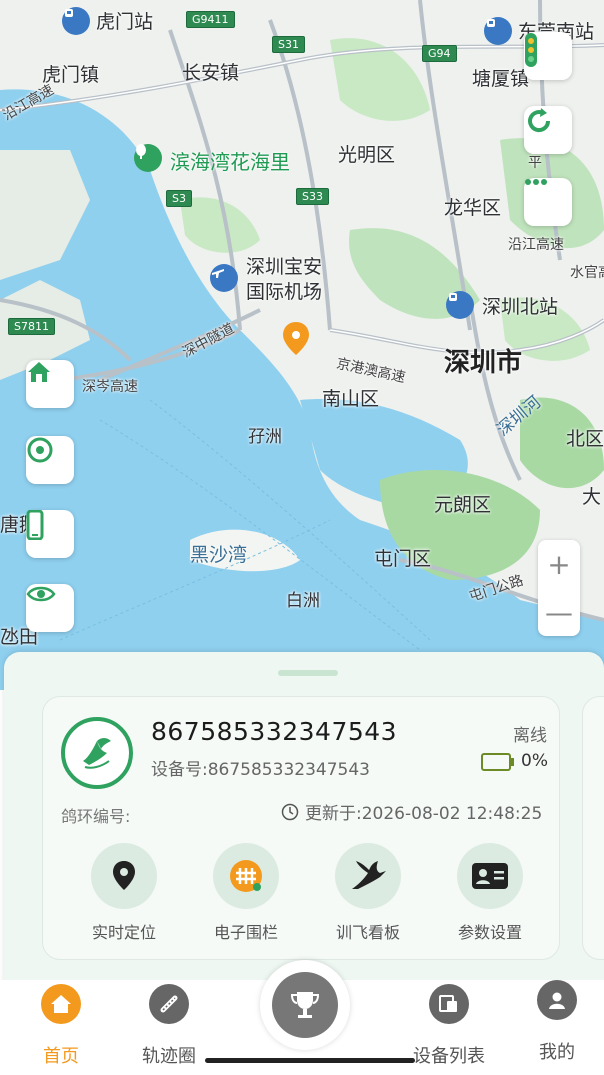 The width and height of the screenshot is (604, 1075). What do you see at coordinates (463, 505) in the screenshot?
I see `map-label-yuanlang: 元朗区` at bounding box center [463, 505].